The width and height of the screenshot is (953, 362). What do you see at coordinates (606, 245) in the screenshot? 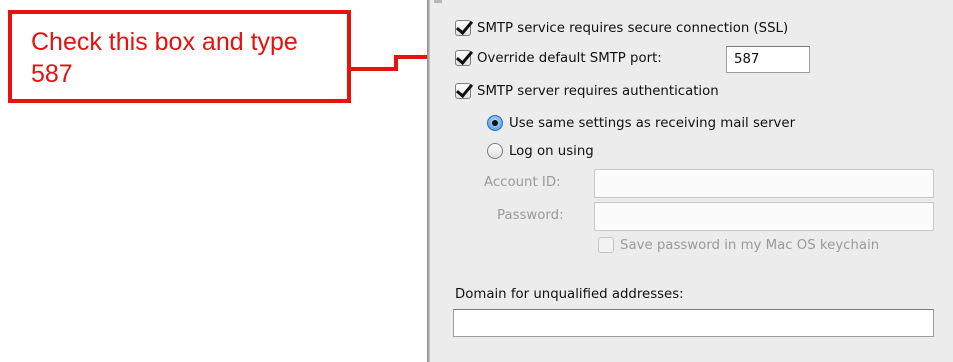
I see `save-password-checkbox` at bounding box center [606, 245].